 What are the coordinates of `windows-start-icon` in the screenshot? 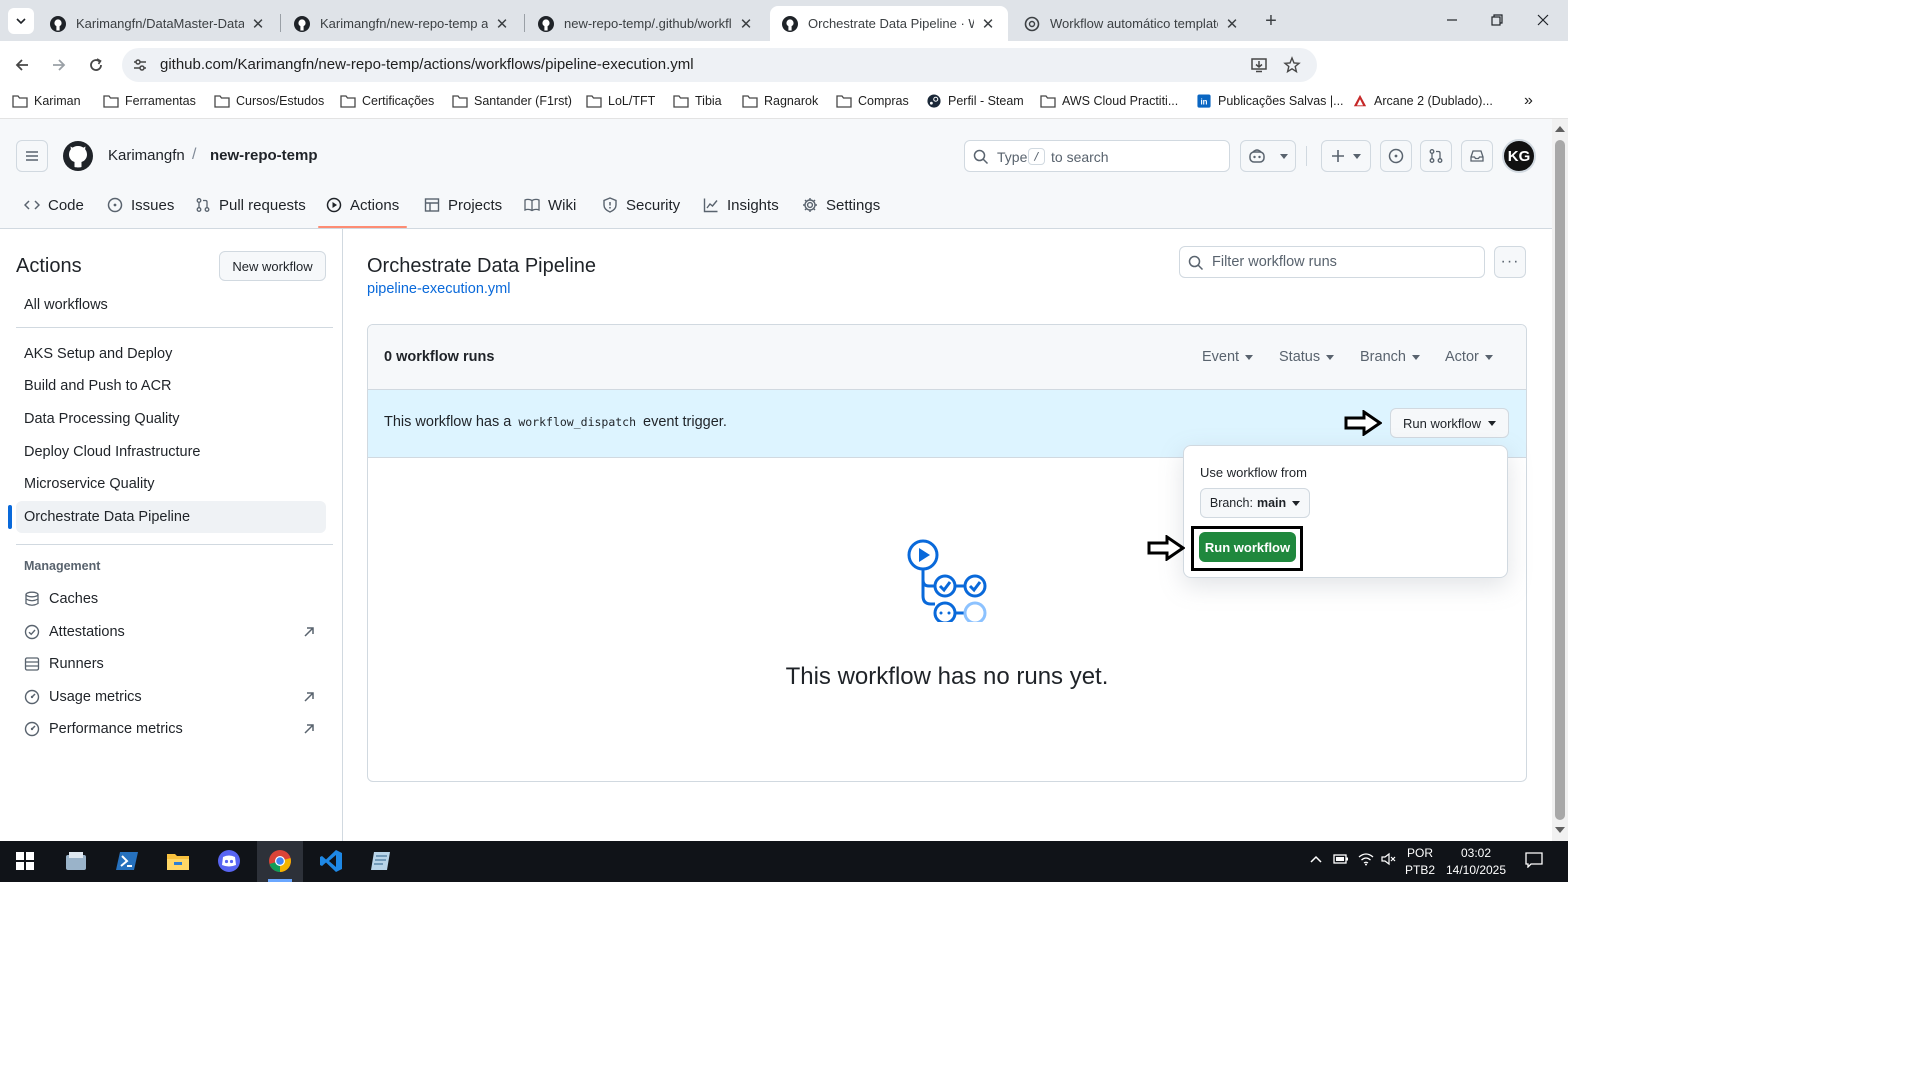 It's located at (25, 861).